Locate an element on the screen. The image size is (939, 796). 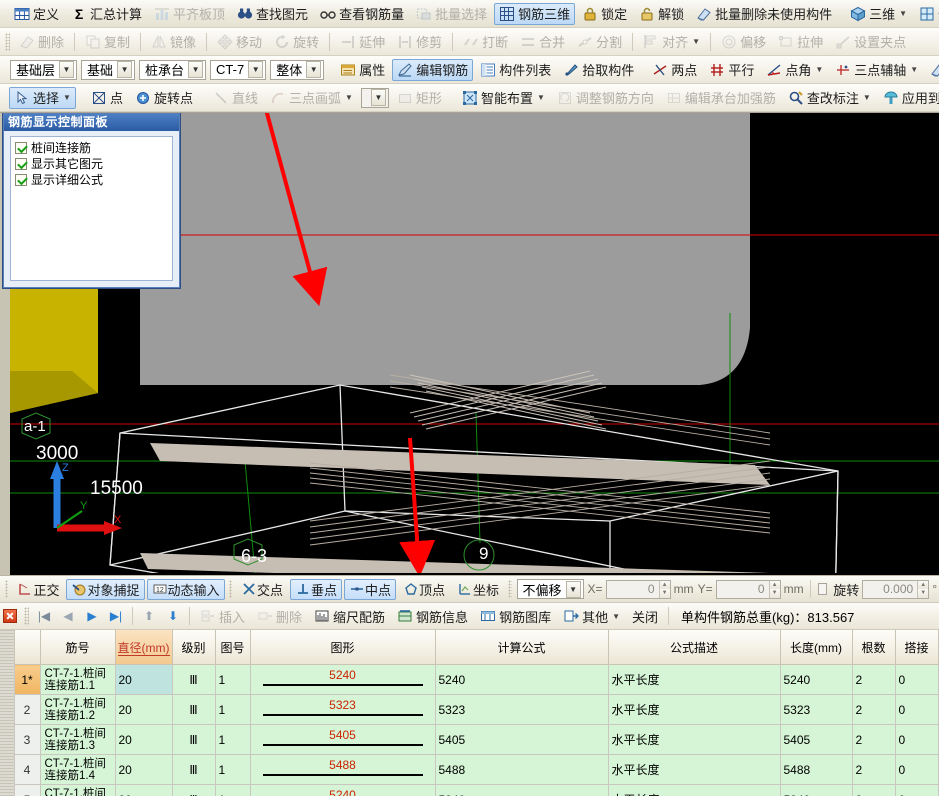
tb1-定义: 定义 is located at coordinates (36, 14).